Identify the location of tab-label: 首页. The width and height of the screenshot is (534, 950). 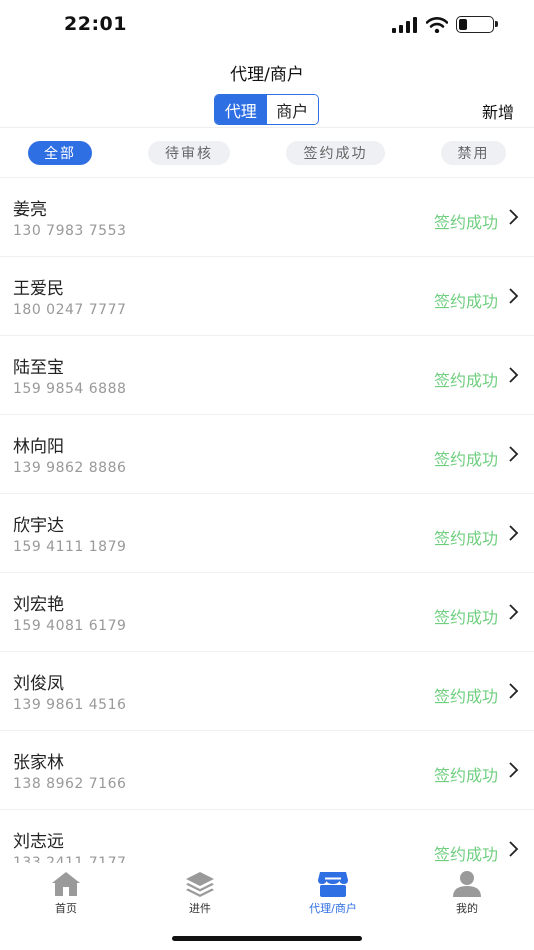
(66, 908).